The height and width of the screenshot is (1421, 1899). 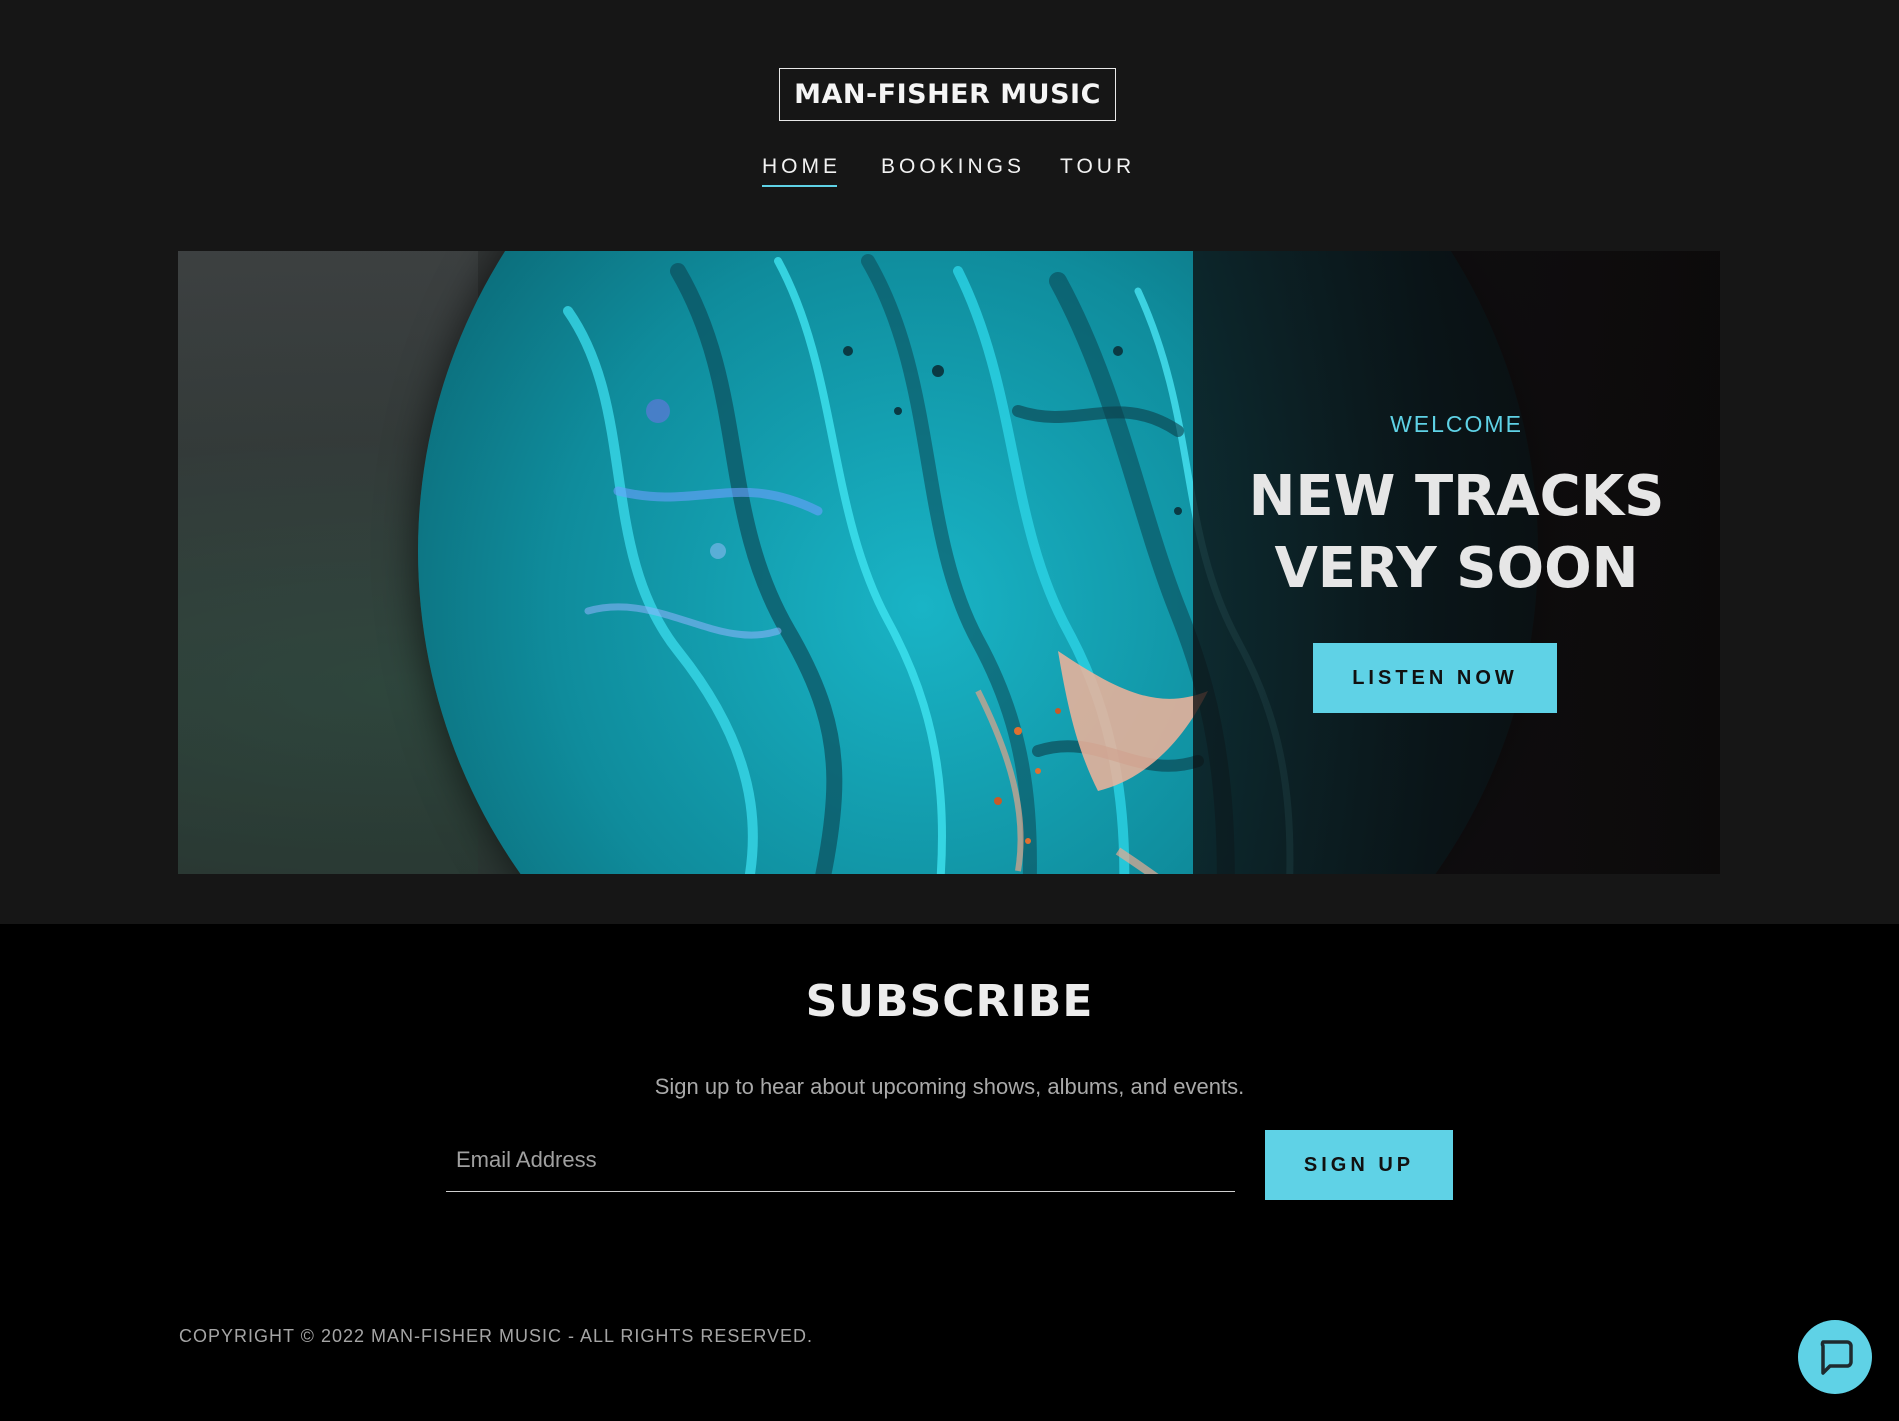 I want to click on hero-title-line-2: VERY SOON, so click(x=1456, y=568).